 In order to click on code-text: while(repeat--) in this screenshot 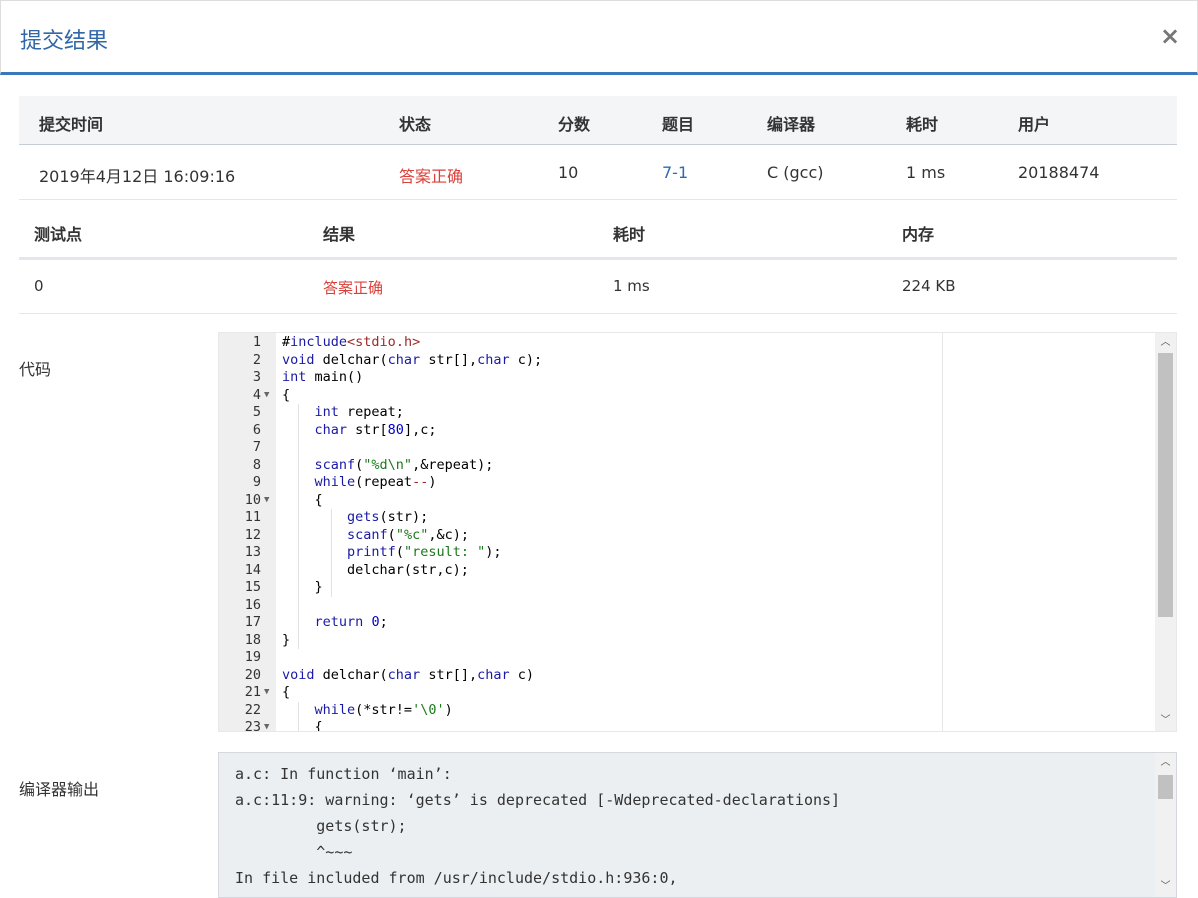, I will do `click(375, 482)`.